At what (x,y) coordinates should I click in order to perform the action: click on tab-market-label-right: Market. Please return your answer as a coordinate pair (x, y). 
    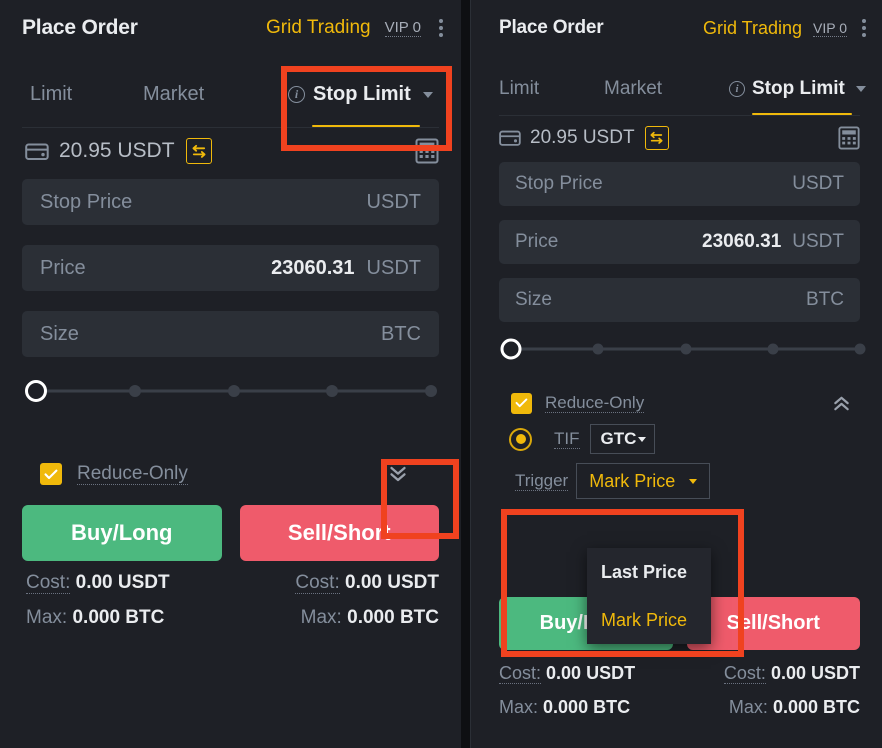
    Looking at the image, I should click on (633, 88).